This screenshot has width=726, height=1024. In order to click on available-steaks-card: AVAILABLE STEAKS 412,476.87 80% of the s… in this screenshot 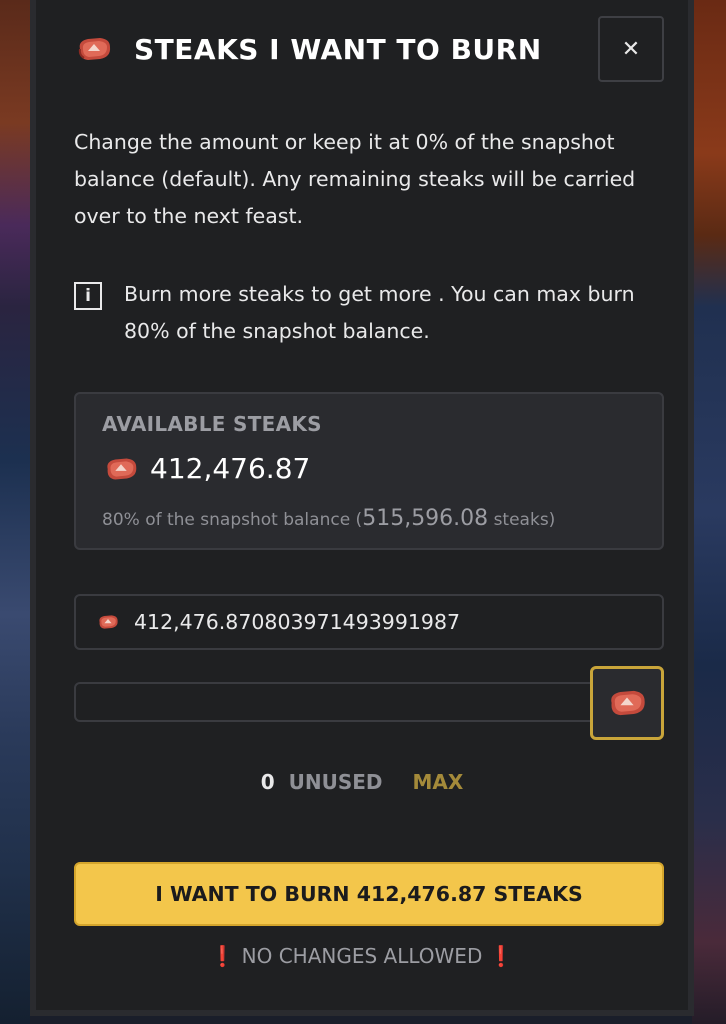, I will do `click(369, 471)`.